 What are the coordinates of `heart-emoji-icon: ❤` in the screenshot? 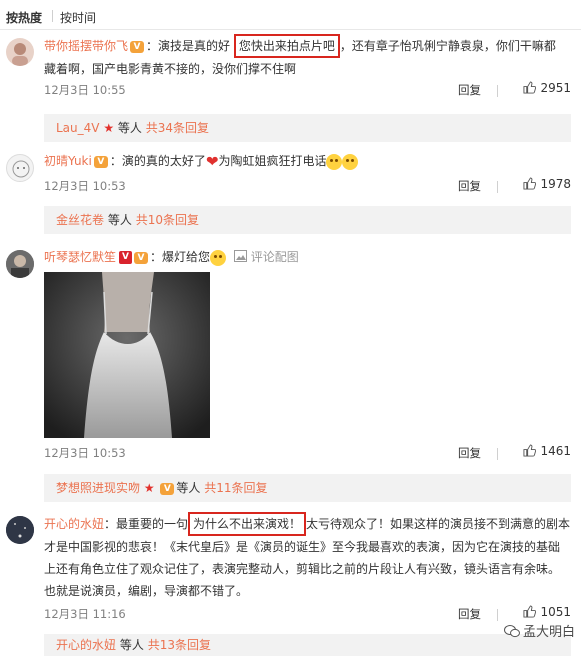 It's located at (212, 161).